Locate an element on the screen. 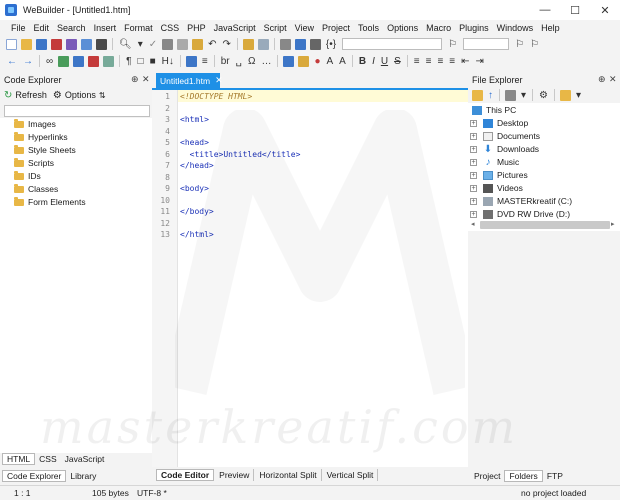 The width and height of the screenshot is (620, 500). tab-library: Library is located at coordinates (83, 476).